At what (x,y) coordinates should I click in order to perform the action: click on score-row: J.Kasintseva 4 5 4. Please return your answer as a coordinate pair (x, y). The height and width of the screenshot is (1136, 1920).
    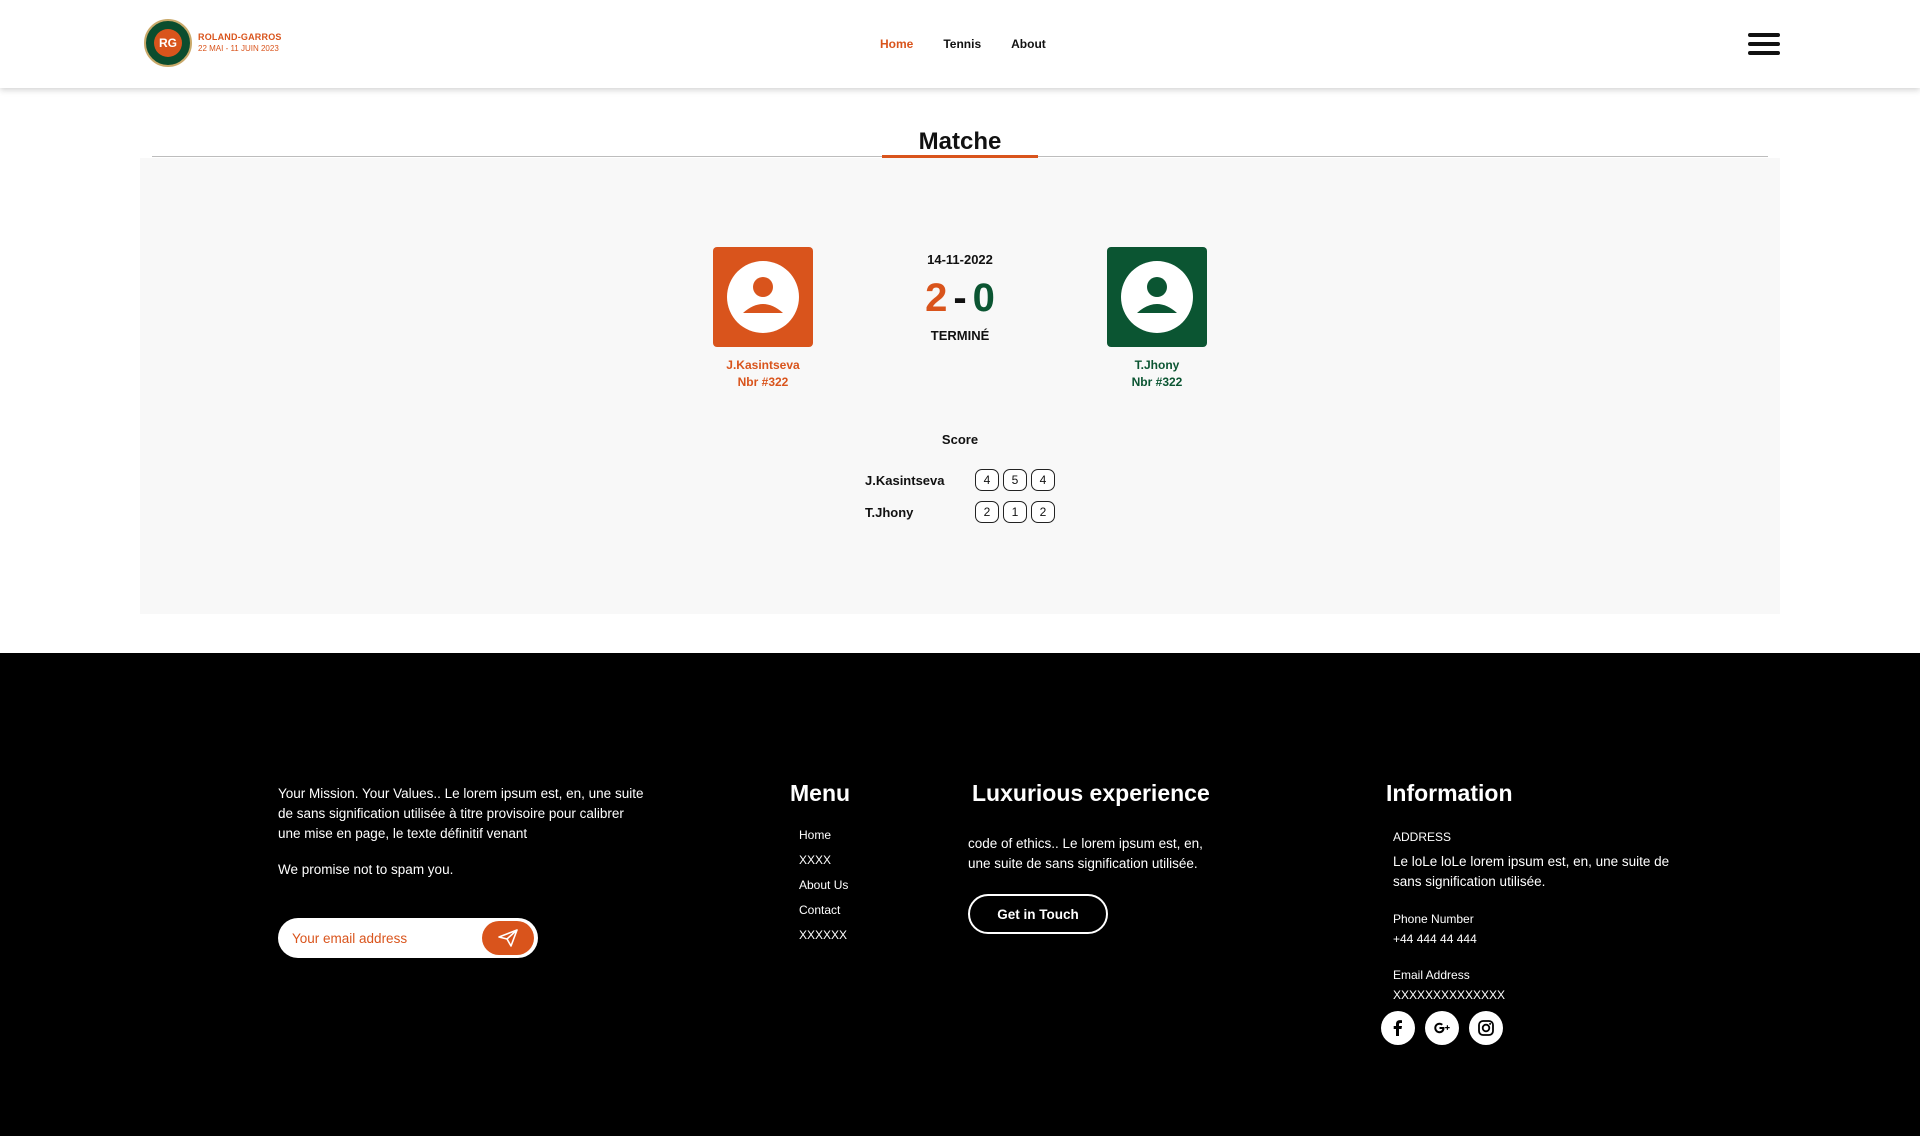
    Looking at the image, I should click on (962, 480).